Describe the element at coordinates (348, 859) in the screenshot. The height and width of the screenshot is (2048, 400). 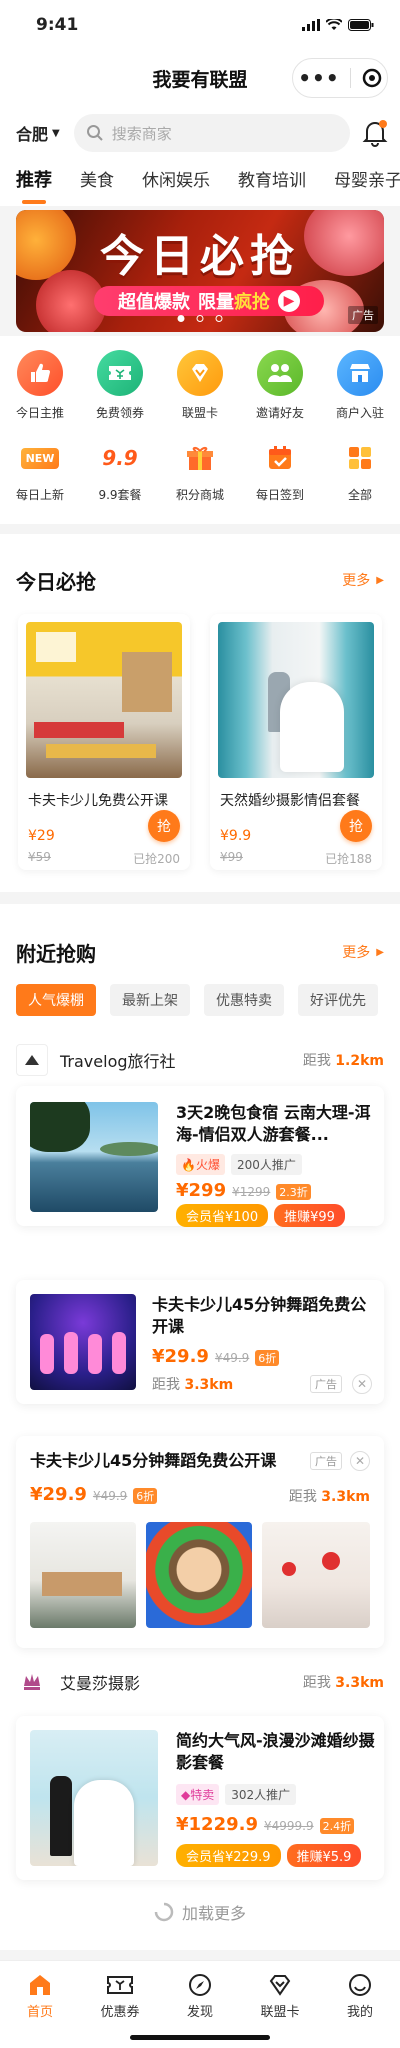
I see `sold-count: 已抢188` at that location.